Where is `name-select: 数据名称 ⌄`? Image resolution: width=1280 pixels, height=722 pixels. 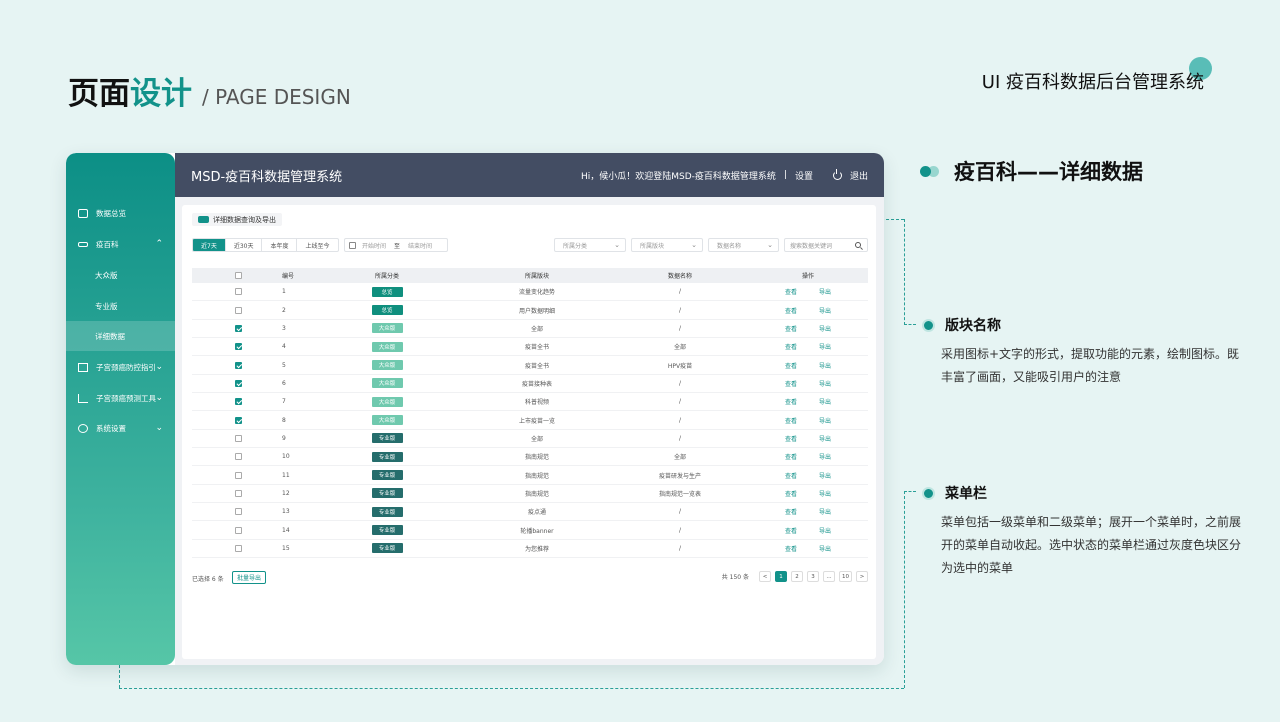 name-select: 数据名称 ⌄ is located at coordinates (743, 245).